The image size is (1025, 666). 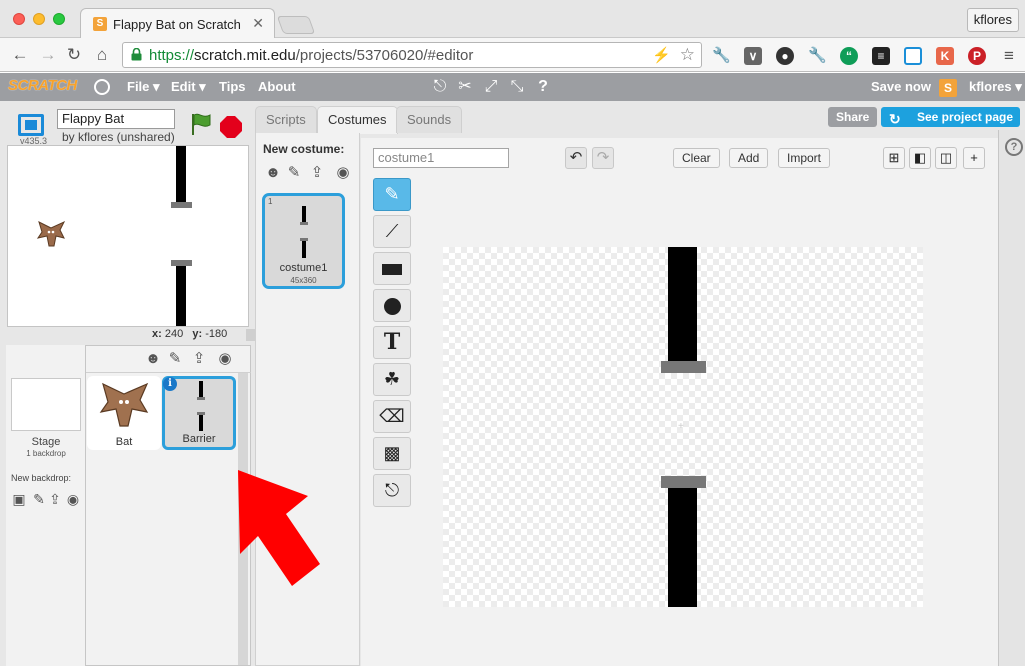 What do you see at coordinates (440, 87) in the screenshot?
I see `duplicate-stamp-icon: ⎋` at bounding box center [440, 87].